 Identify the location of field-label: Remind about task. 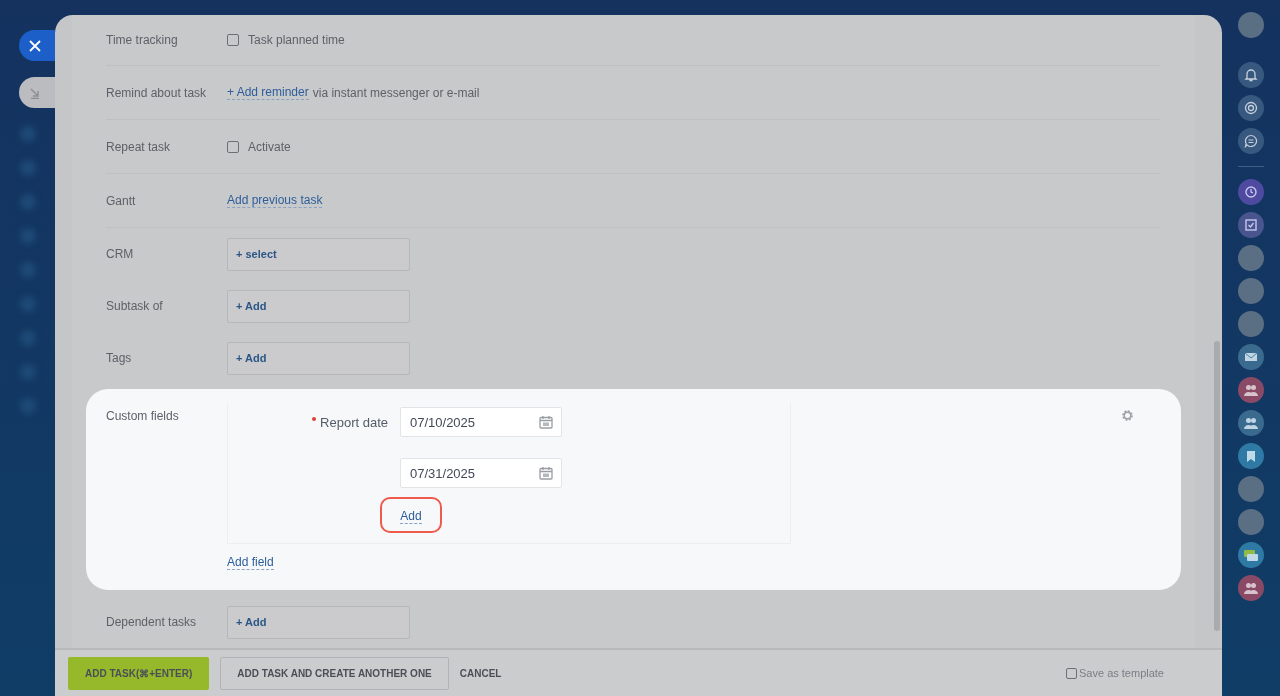
(157, 92).